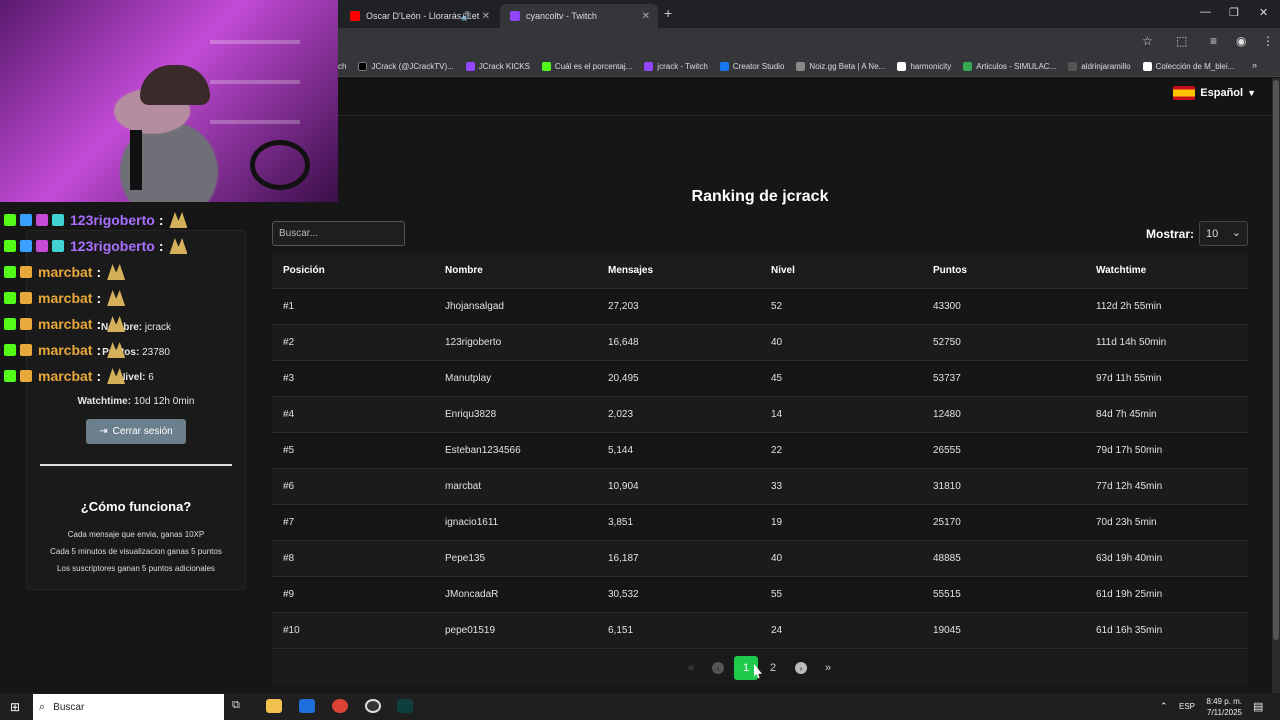 The height and width of the screenshot is (720, 1280). Describe the element at coordinates (1254, 65) in the screenshot. I see `more-bookmarks-icon: »` at that location.